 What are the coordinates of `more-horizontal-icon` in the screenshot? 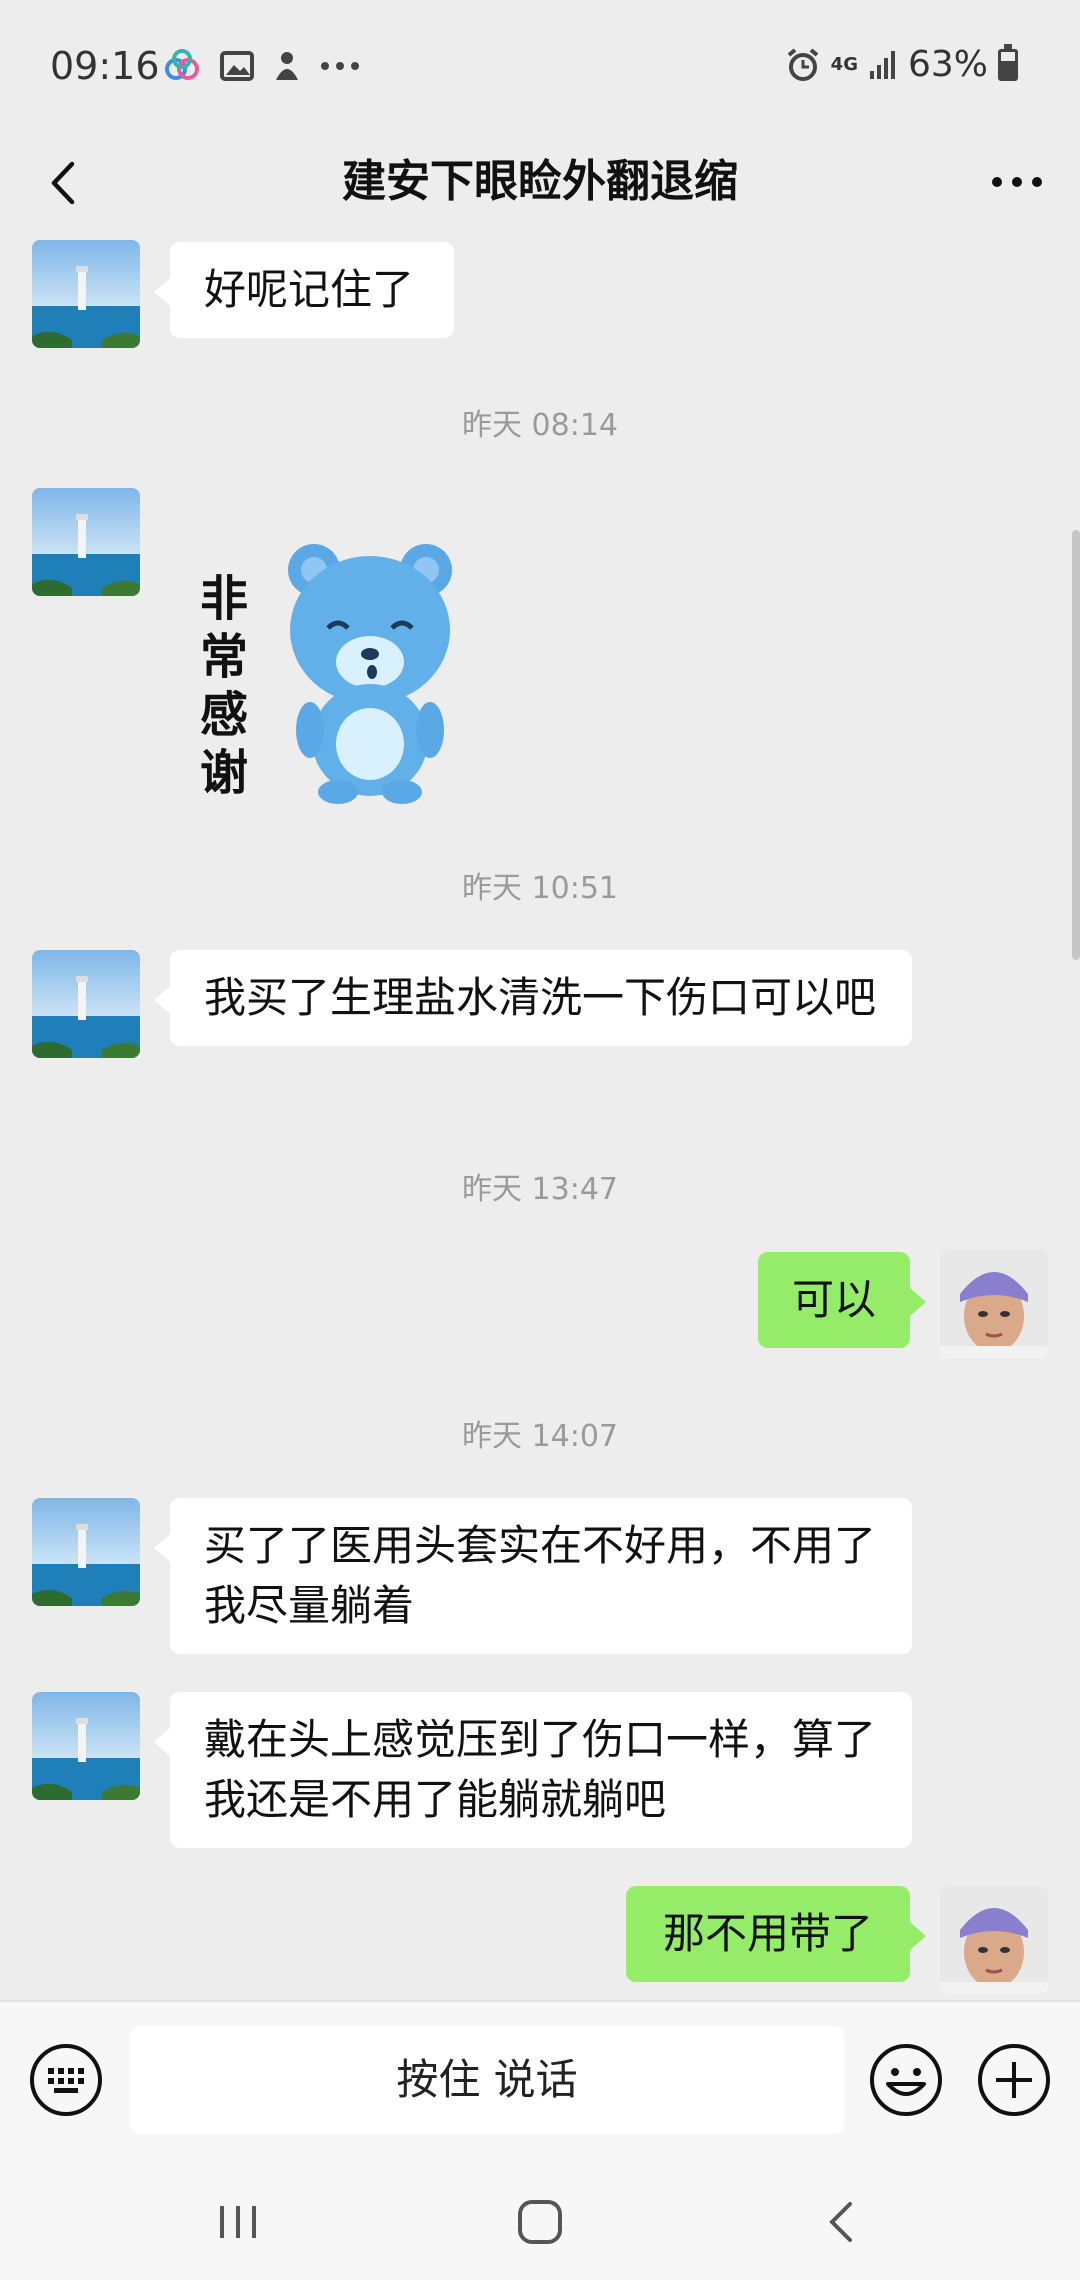 It's located at (1017, 182).